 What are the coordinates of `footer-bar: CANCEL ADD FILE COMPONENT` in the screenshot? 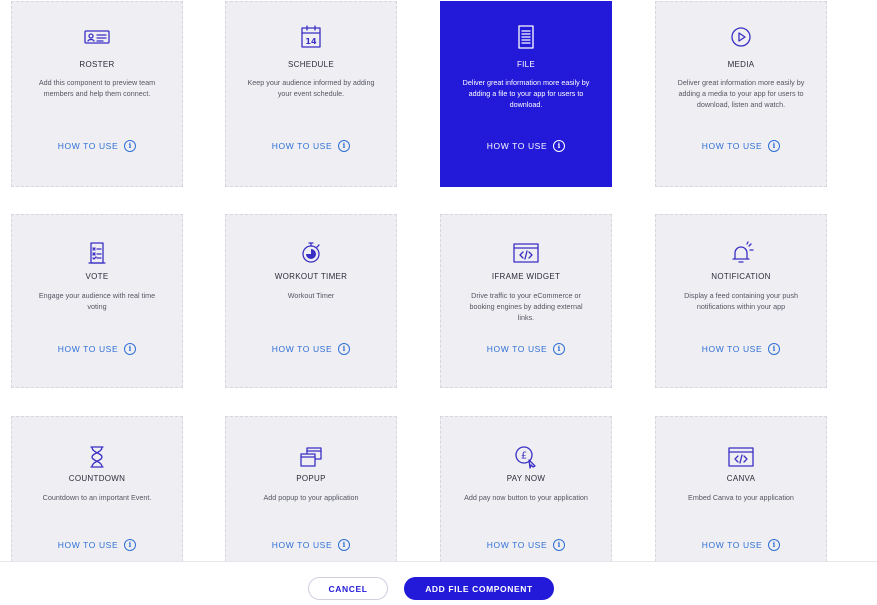 It's located at (438, 583).